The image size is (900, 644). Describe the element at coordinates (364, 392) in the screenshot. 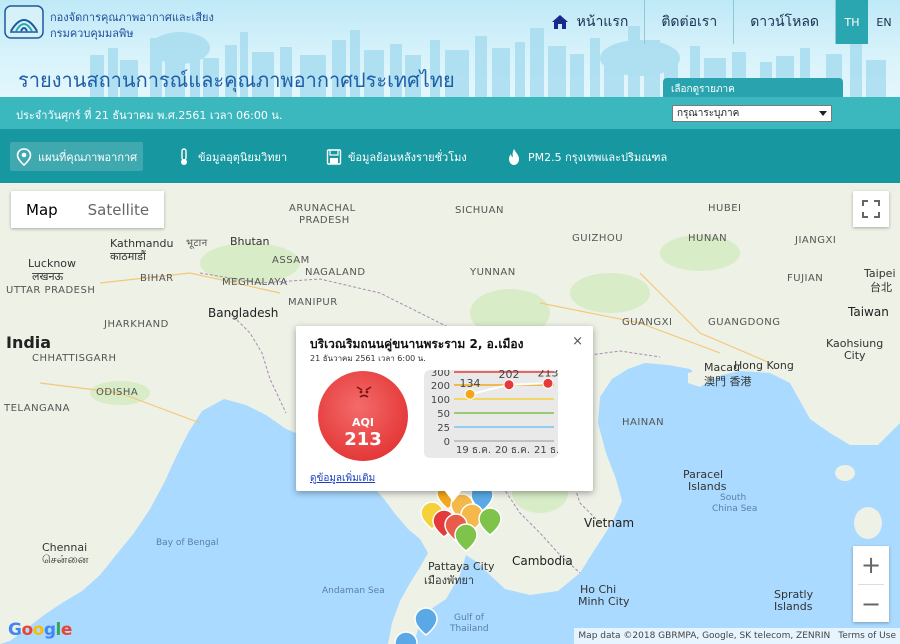

I see `angry-face-icon` at that location.